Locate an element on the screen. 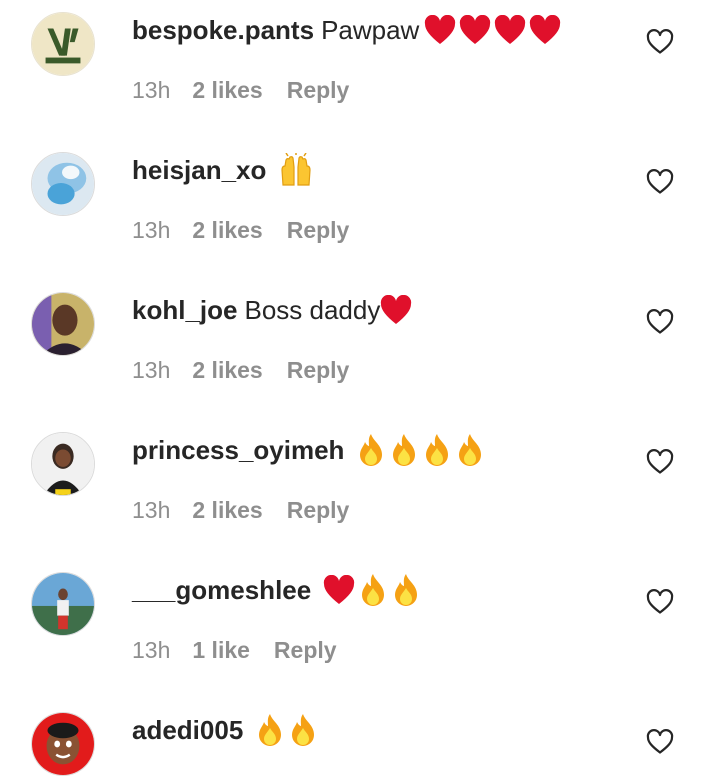 This screenshot has width=720, height=781. raising-hands-emoji is located at coordinates (296, 169).